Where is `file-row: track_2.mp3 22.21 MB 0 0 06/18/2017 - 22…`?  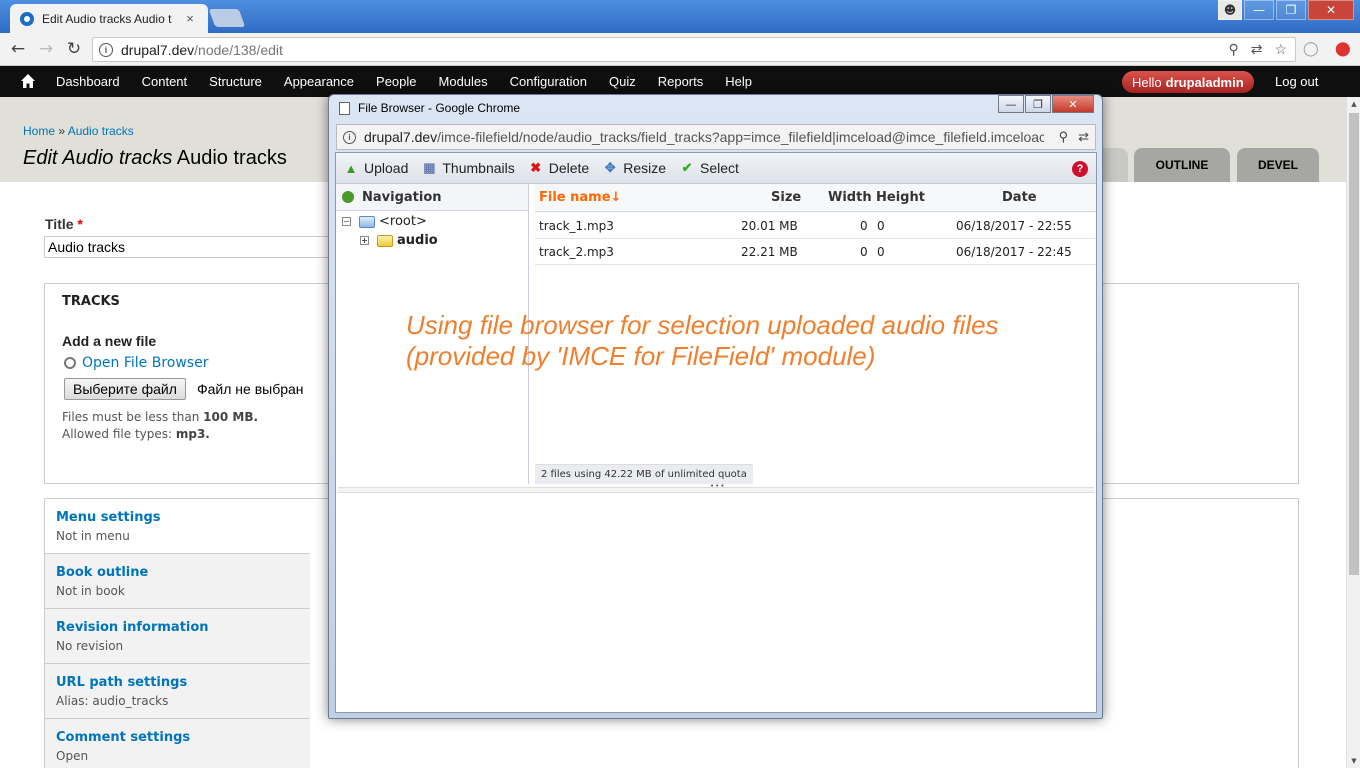
file-row: track_2.mp3 22.21 MB 0 0 06/18/2017 - 22… is located at coordinates (815, 252).